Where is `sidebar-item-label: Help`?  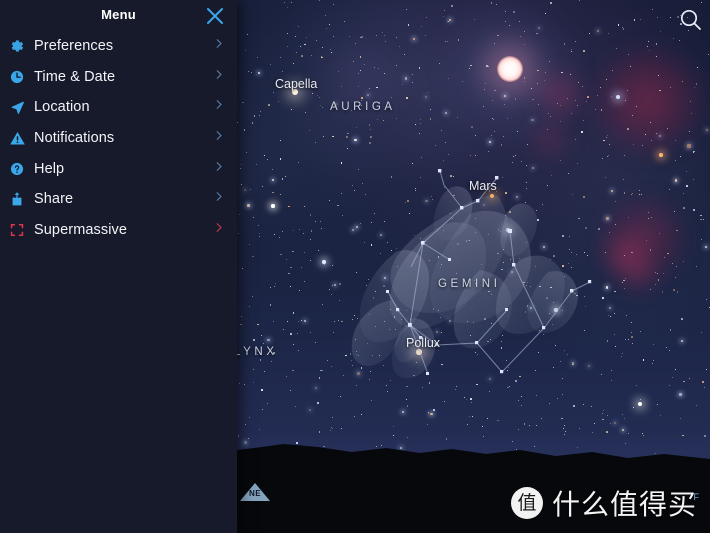
sidebar-item-label: Help is located at coordinates (49, 168).